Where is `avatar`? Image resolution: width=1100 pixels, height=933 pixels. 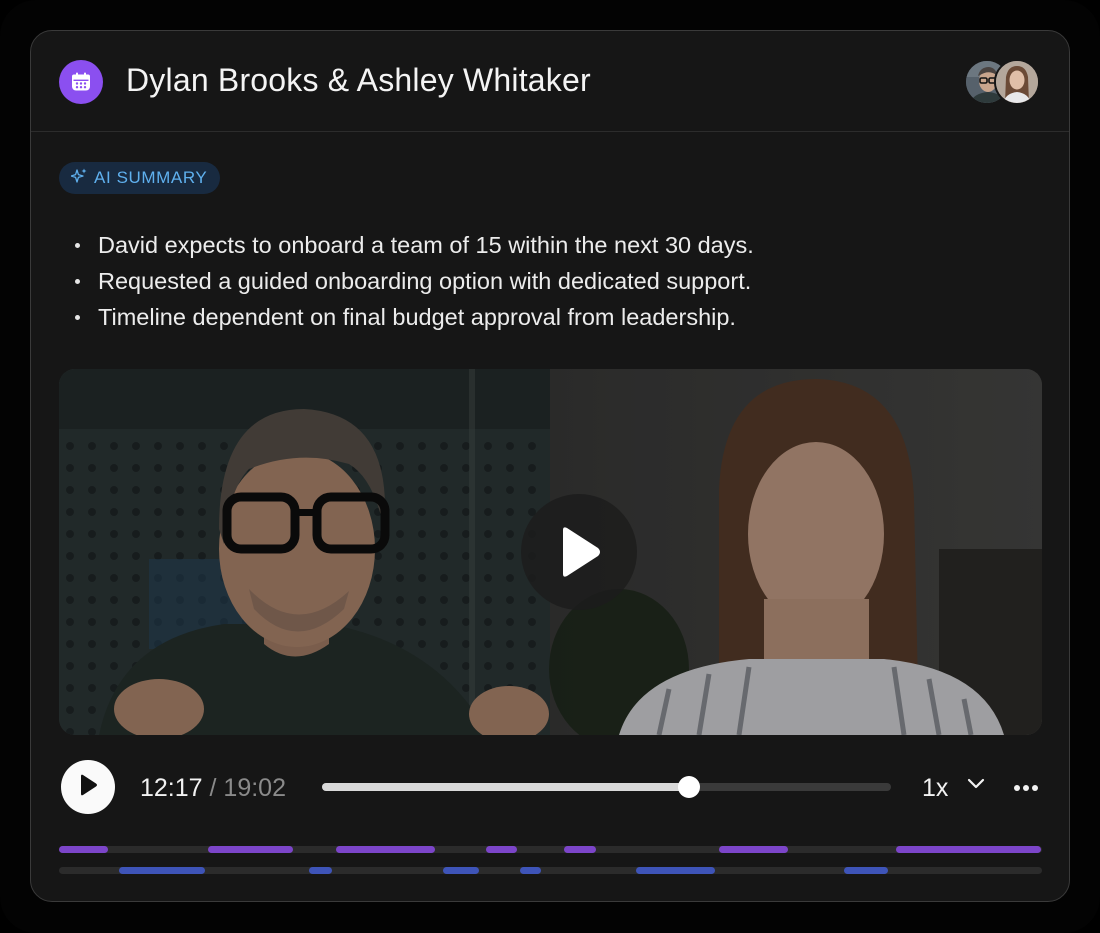
avatar is located at coordinates (1017, 82).